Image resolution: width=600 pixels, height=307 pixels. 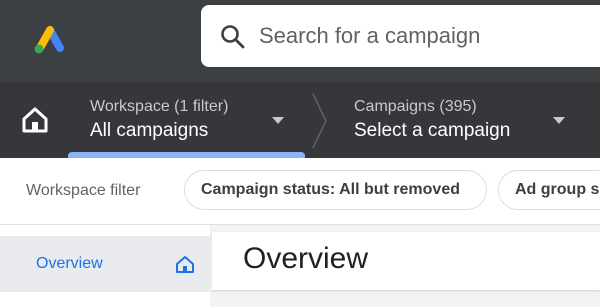 I want to click on search-icon, so click(x=233, y=37).